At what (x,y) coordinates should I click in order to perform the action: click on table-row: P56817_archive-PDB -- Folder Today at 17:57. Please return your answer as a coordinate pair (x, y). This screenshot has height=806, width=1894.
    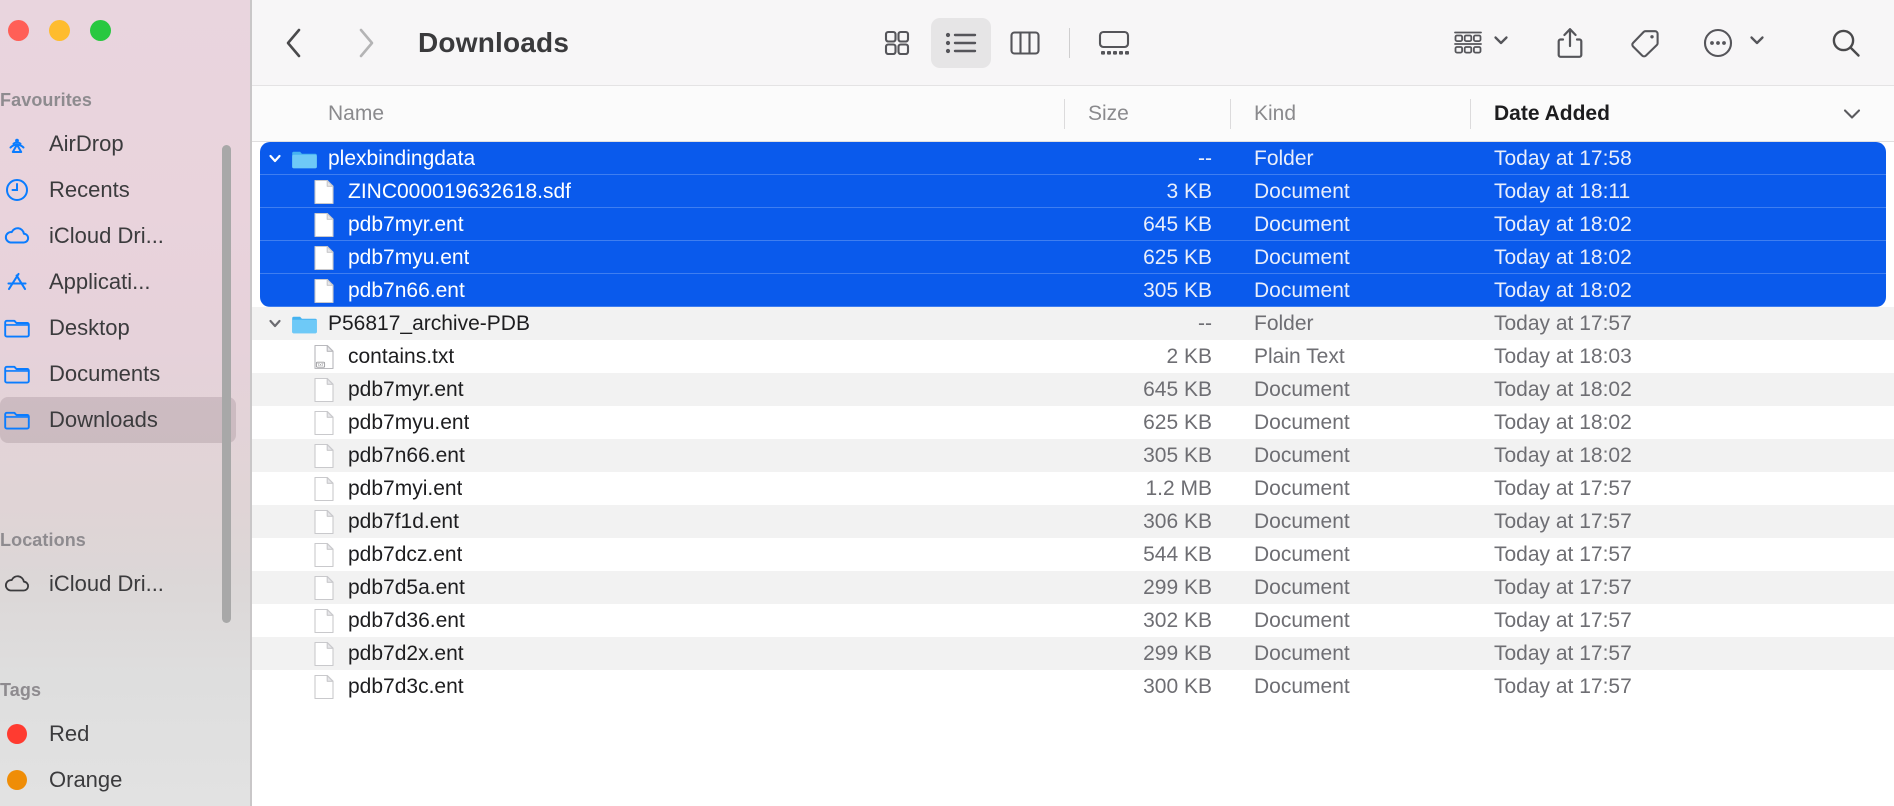
    Looking at the image, I should click on (1073, 323).